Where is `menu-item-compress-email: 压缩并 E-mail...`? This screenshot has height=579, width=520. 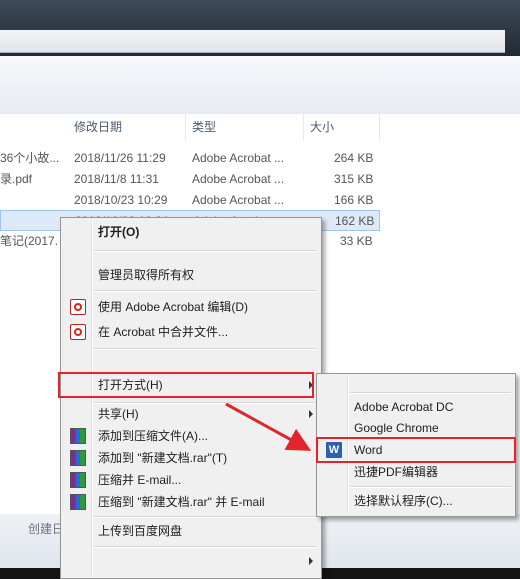 menu-item-compress-email: 压缩并 E-mail... is located at coordinates (191, 480).